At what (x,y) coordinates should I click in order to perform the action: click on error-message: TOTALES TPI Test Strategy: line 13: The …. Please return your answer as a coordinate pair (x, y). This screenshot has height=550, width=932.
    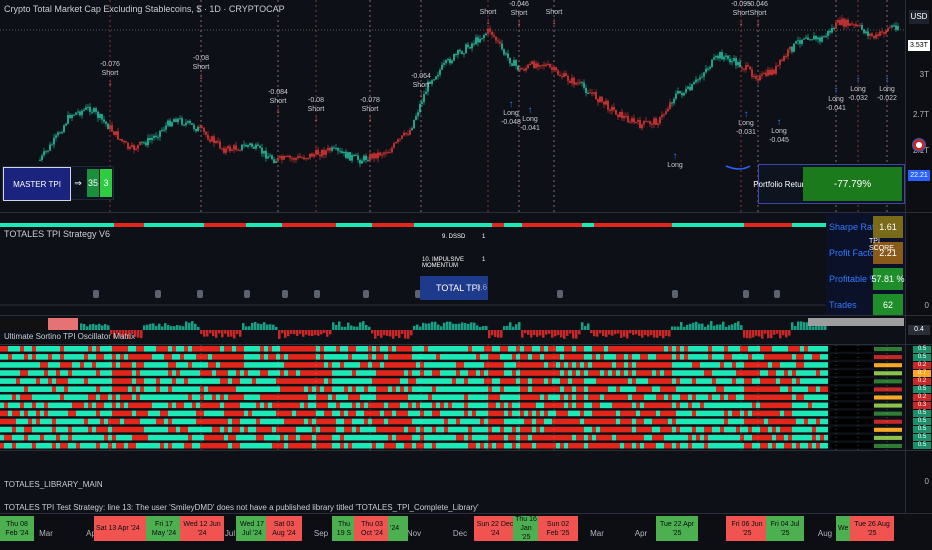
    Looking at the image, I should click on (241, 507).